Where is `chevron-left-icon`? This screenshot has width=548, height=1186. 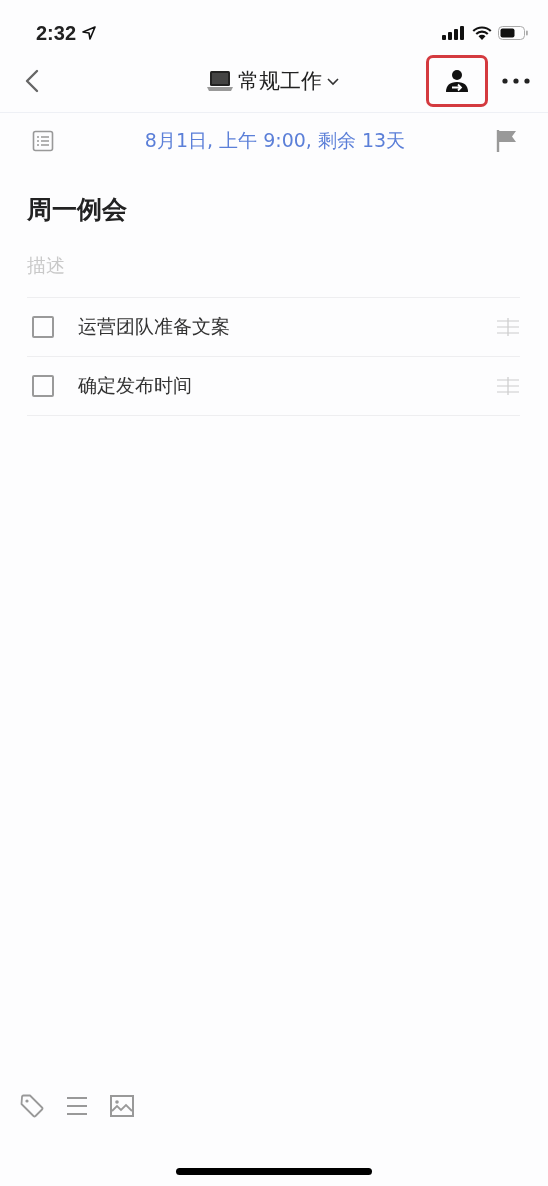 chevron-left-icon is located at coordinates (32, 81).